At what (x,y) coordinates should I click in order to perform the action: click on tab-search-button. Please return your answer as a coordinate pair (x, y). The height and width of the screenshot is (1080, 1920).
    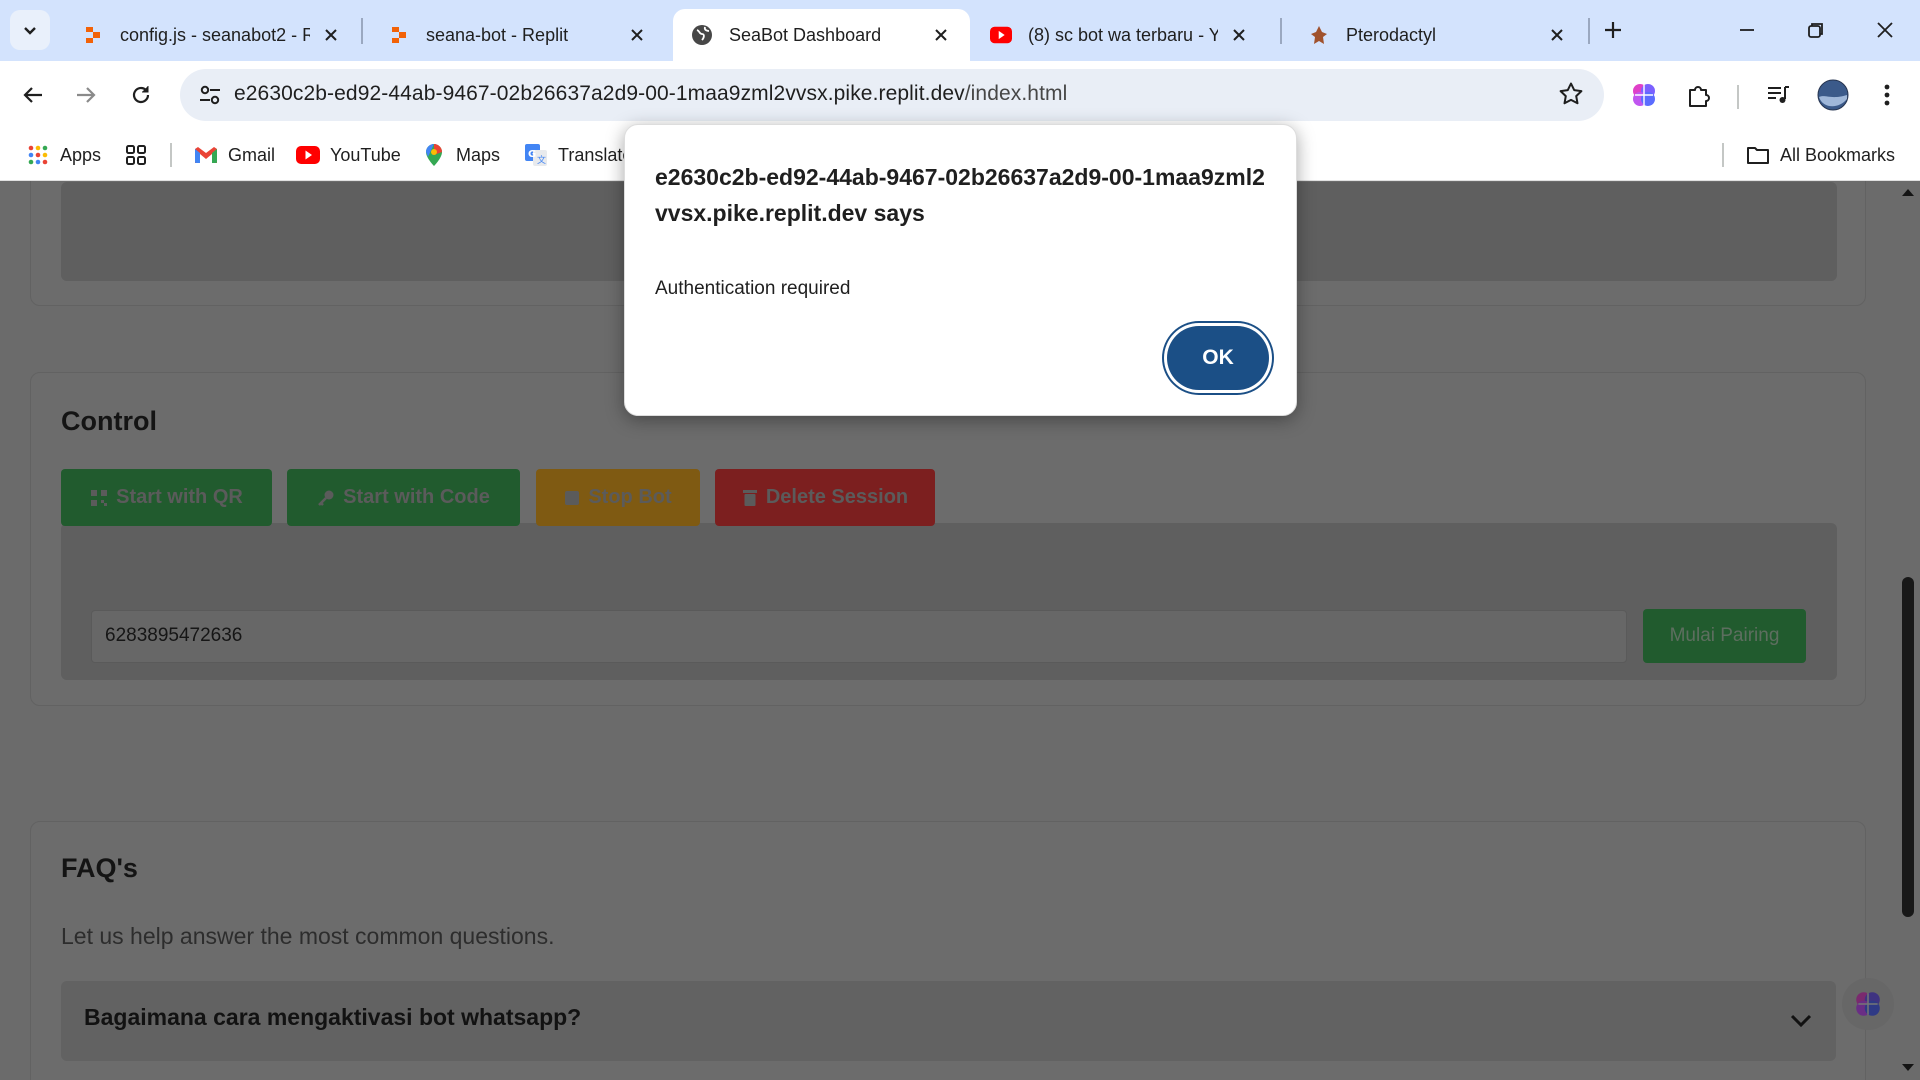
    Looking at the image, I should click on (30, 30).